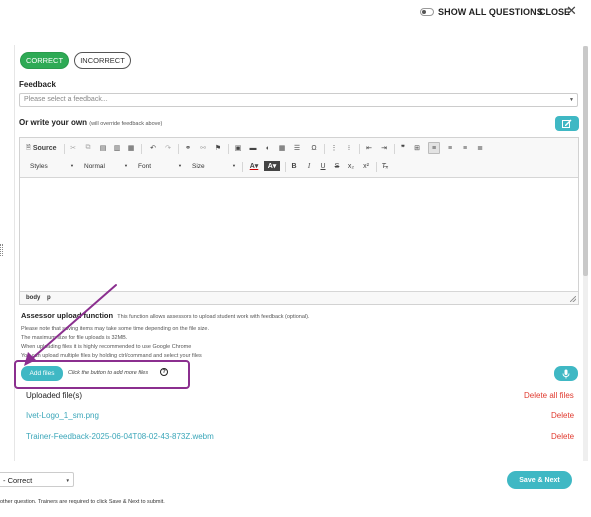  Describe the element at coordinates (539, 480) in the screenshot. I see `save-next-button: Save & Next` at that location.